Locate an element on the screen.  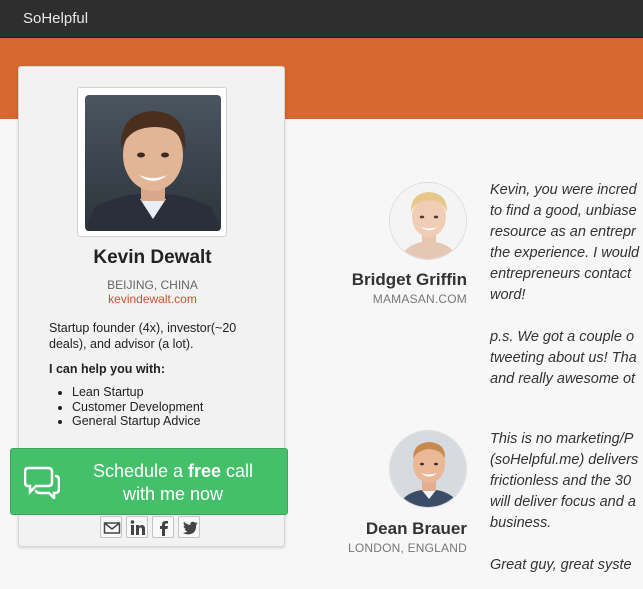
profile-photo-frame is located at coordinates (152, 162).